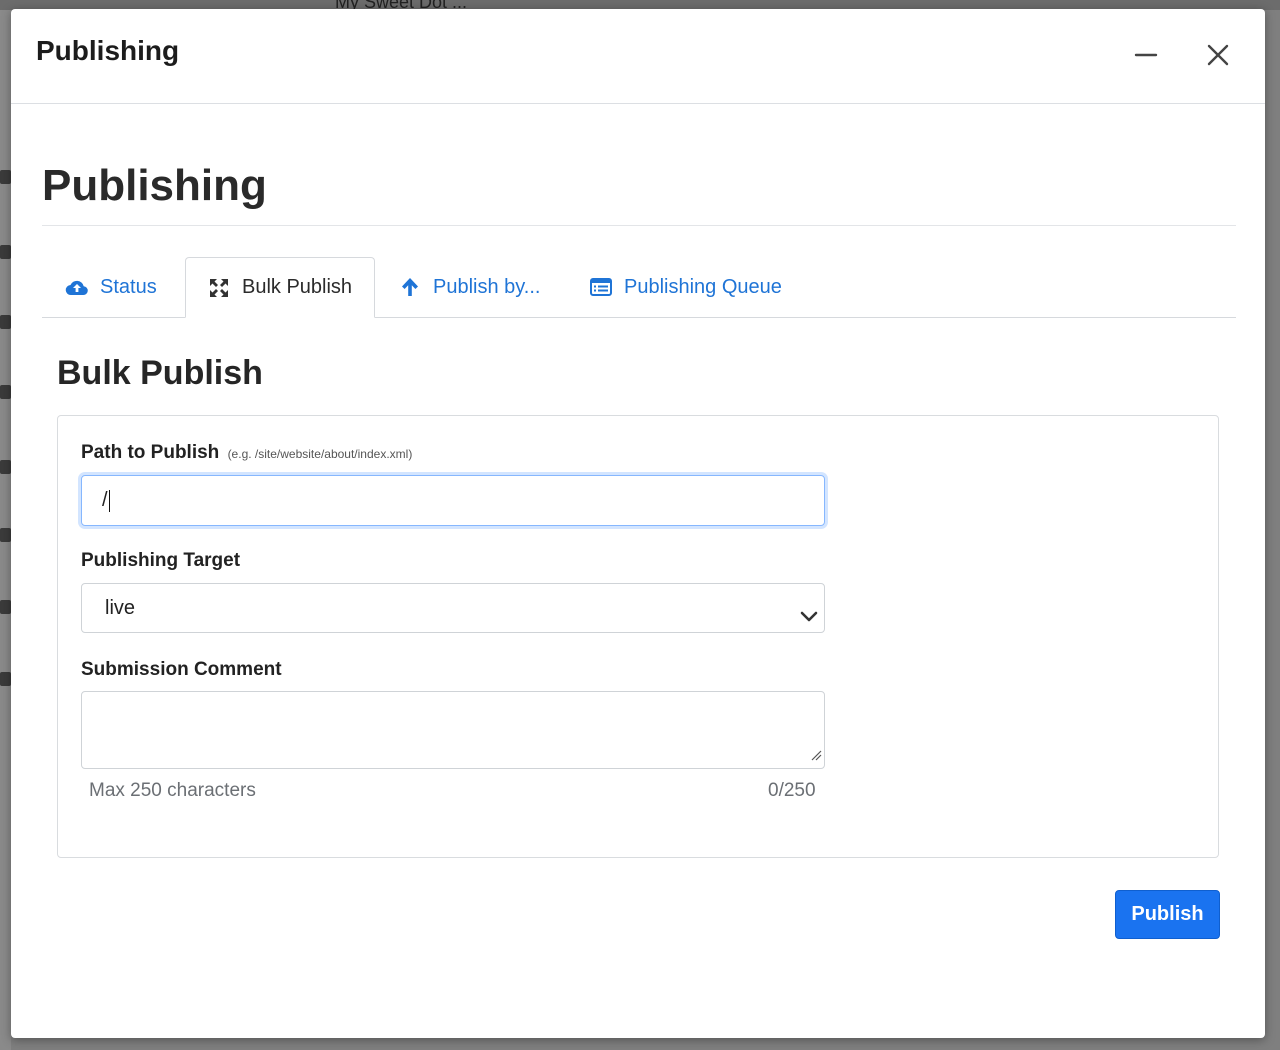 The image size is (1280, 1050). Describe the element at coordinates (1167, 914) in the screenshot. I see `publish-button: Publish` at that location.